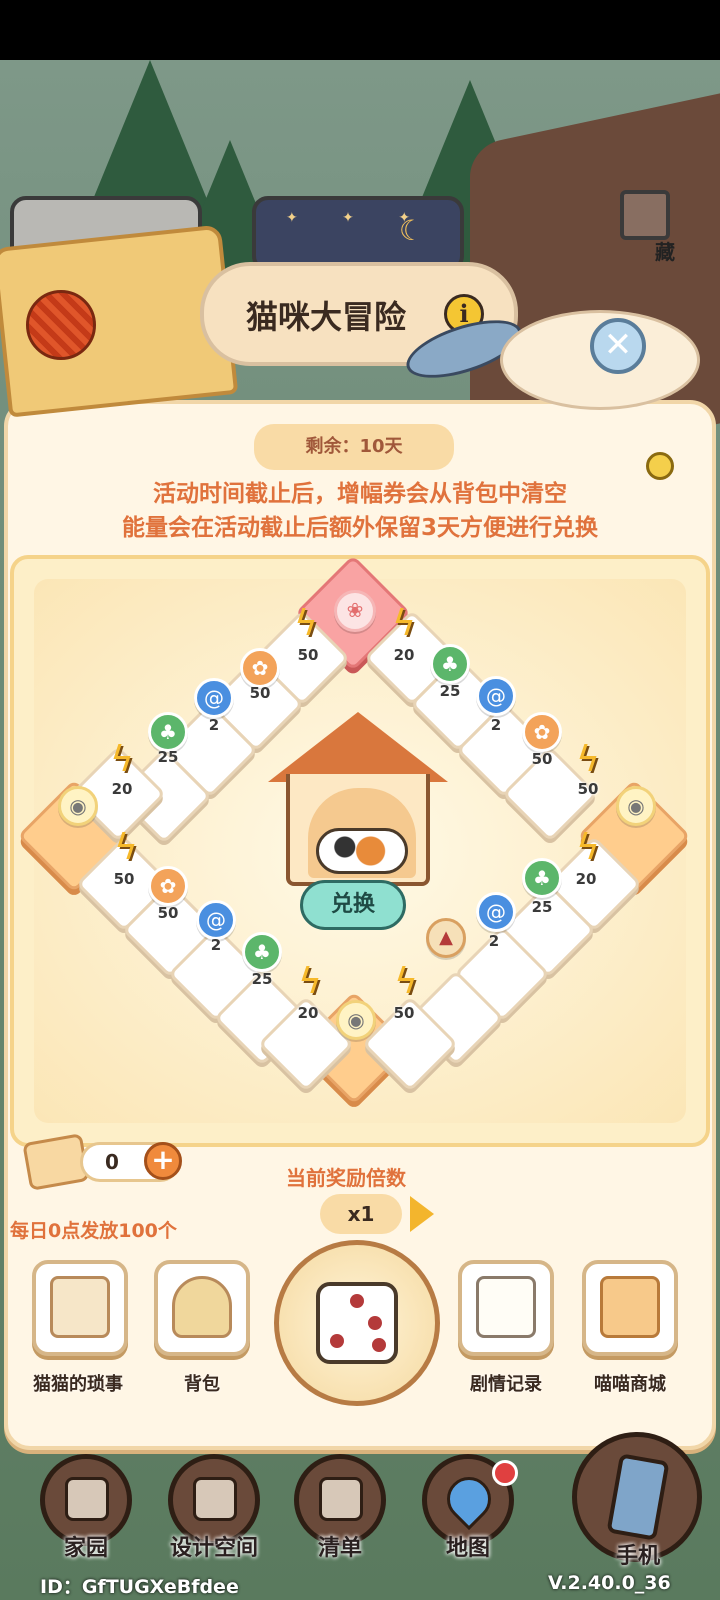  What do you see at coordinates (215, 1499) in the screenshot?
I see `design-ruler-icon` at bounding box center [215, 1499].